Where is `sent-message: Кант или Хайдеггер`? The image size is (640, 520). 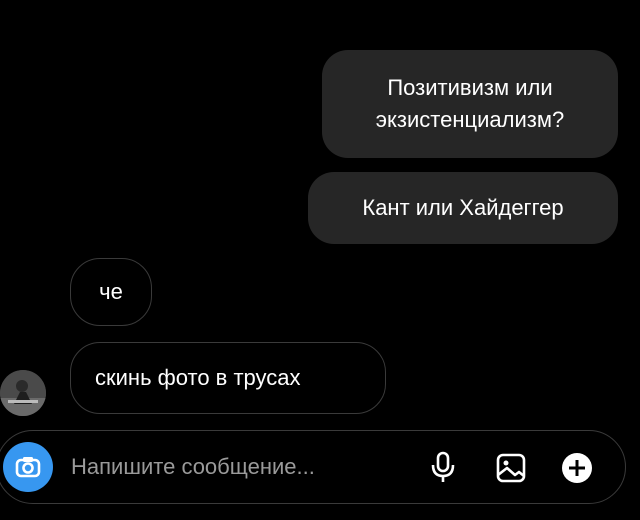
sent-message: Кант или Хайдеггер is located at coordinates (463, 208).